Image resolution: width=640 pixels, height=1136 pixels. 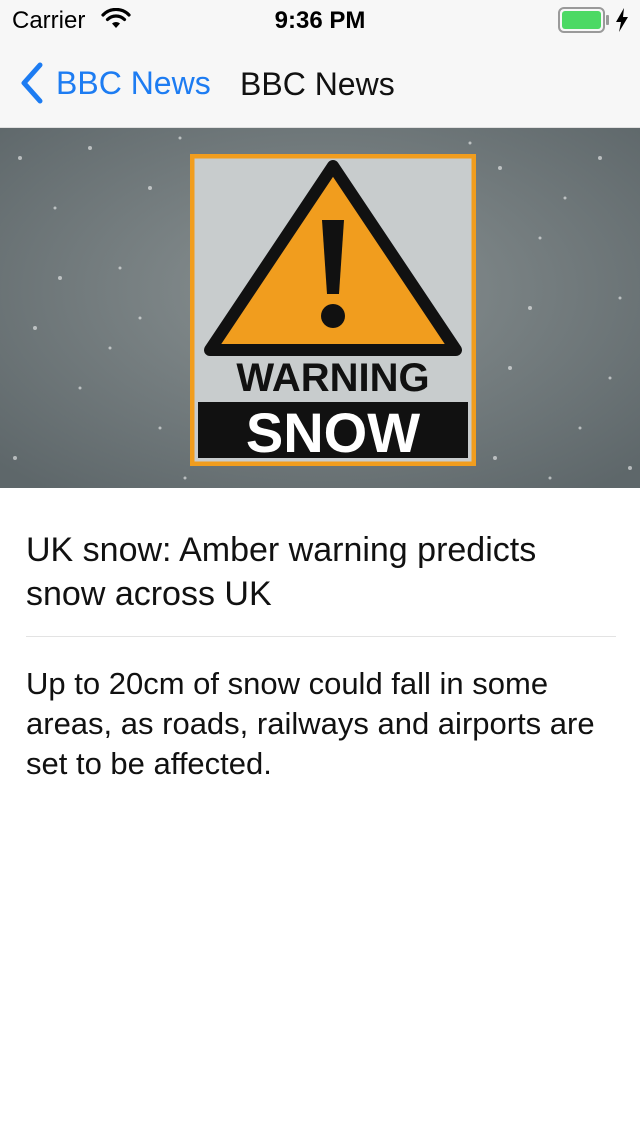 What do you see at coordinates (333, 432) in the screenshot?
I see `sign-snow-text: SNOW` at bounding box center [333, 432].